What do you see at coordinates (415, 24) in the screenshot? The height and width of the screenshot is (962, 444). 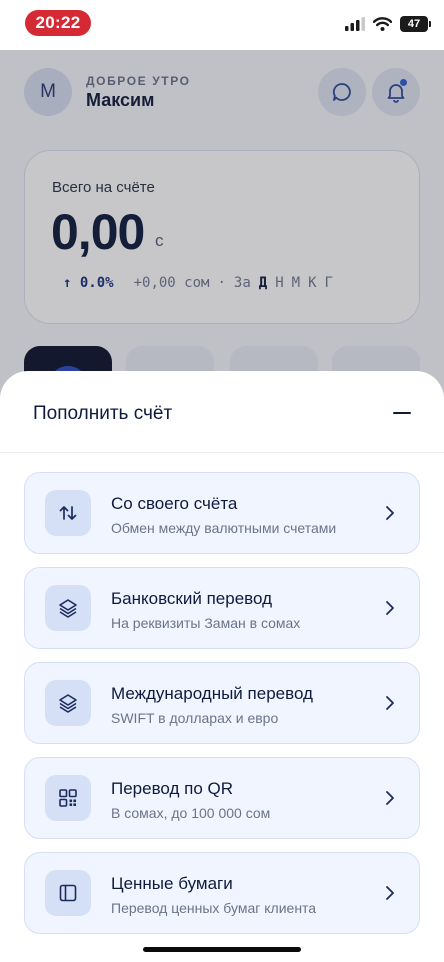 I see `battery-icon: 47` at bounding box center [415, 24].